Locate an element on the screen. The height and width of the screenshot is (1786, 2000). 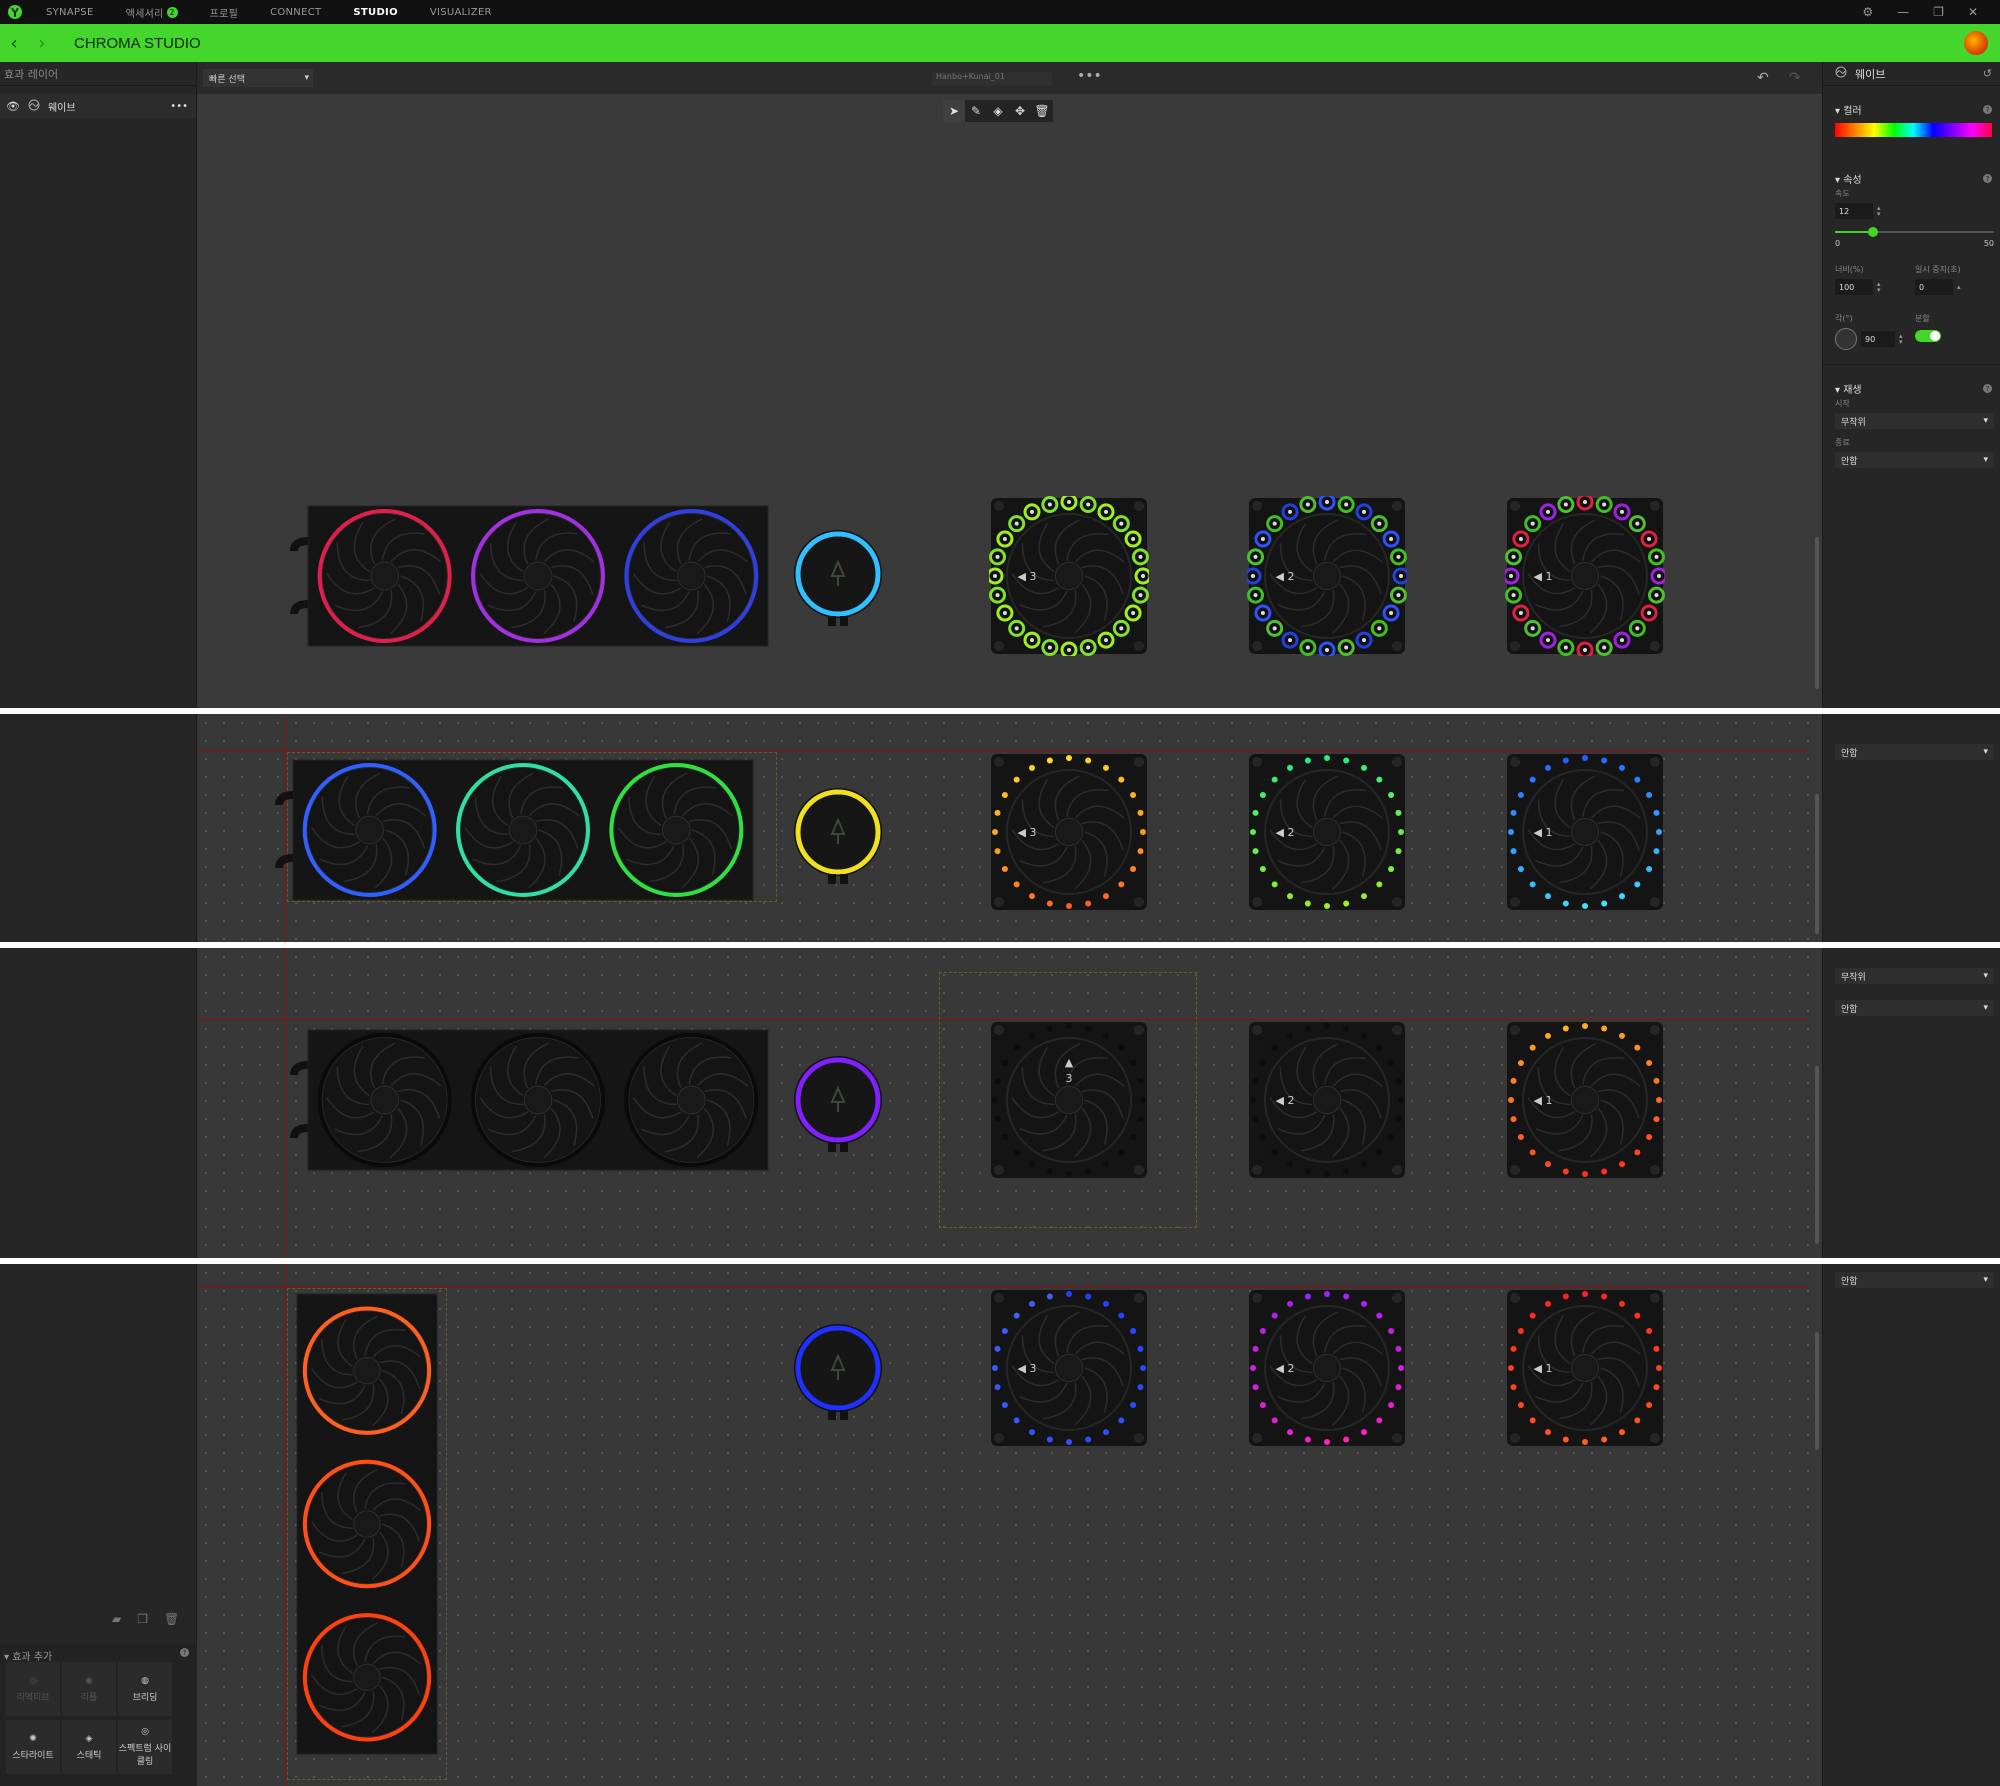
duplicate-icon: ❐ is located at coordinates (142, 1619).